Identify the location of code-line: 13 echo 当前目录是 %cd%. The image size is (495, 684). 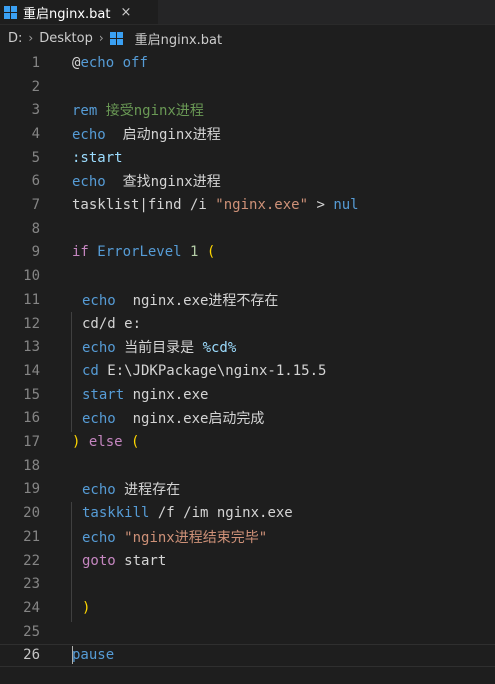
(247, 347).